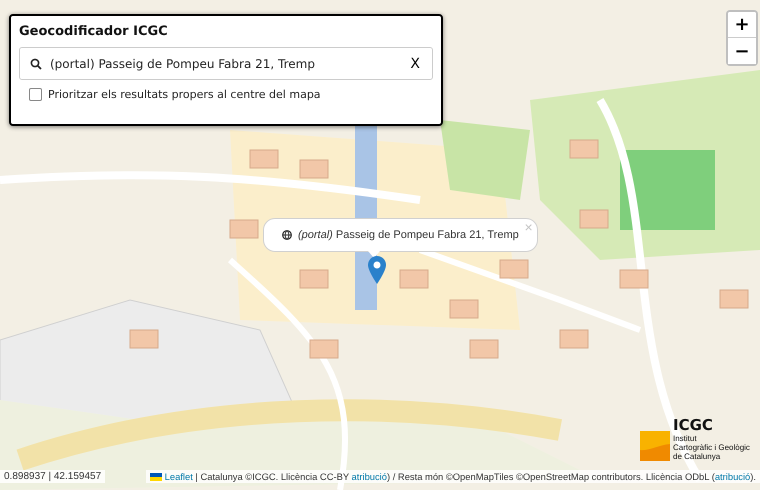 This screenshot has width=760, height=490. What do you see at coordinates (415, 64) in the screenshot?
I see `clear-button: X` at bounding box center [415, 64].